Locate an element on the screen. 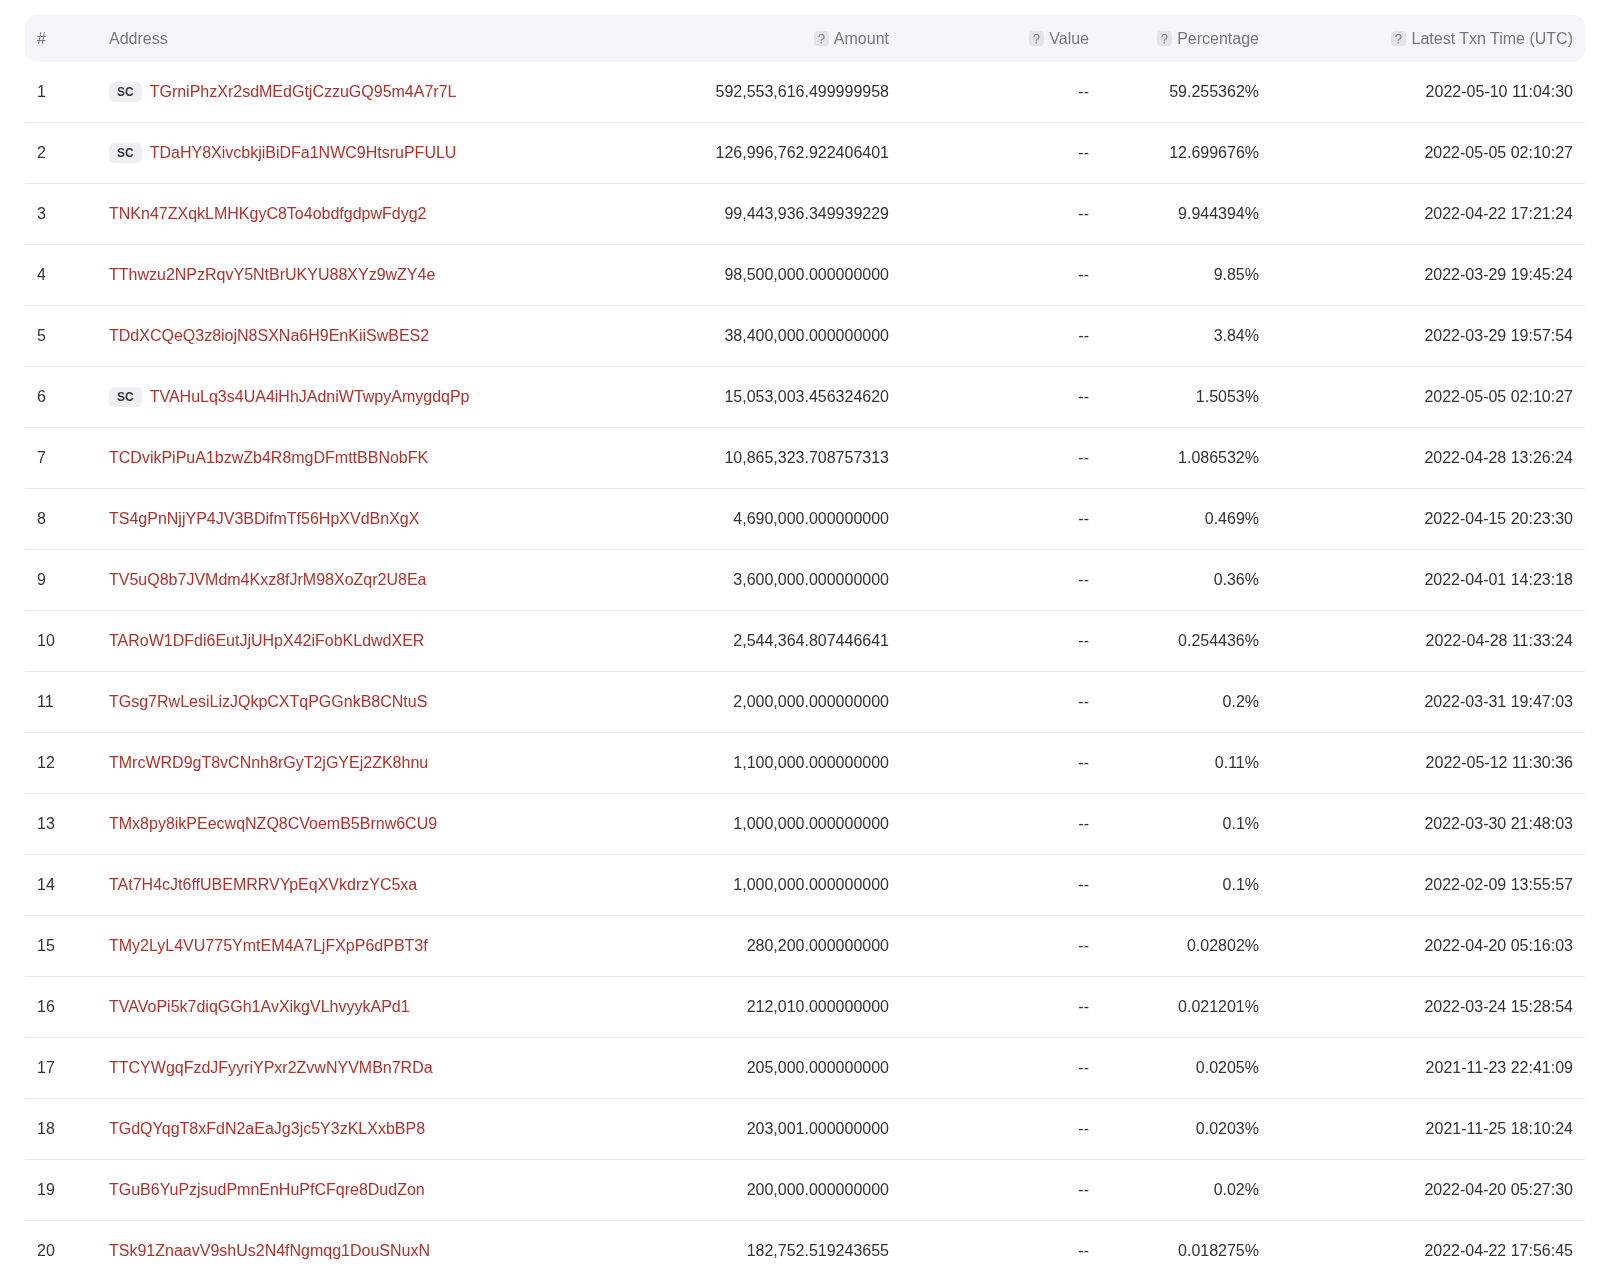 The width and height of the screenshot is (1603, 1281). rank-cell: 9 is located at coordinates (41, 580).